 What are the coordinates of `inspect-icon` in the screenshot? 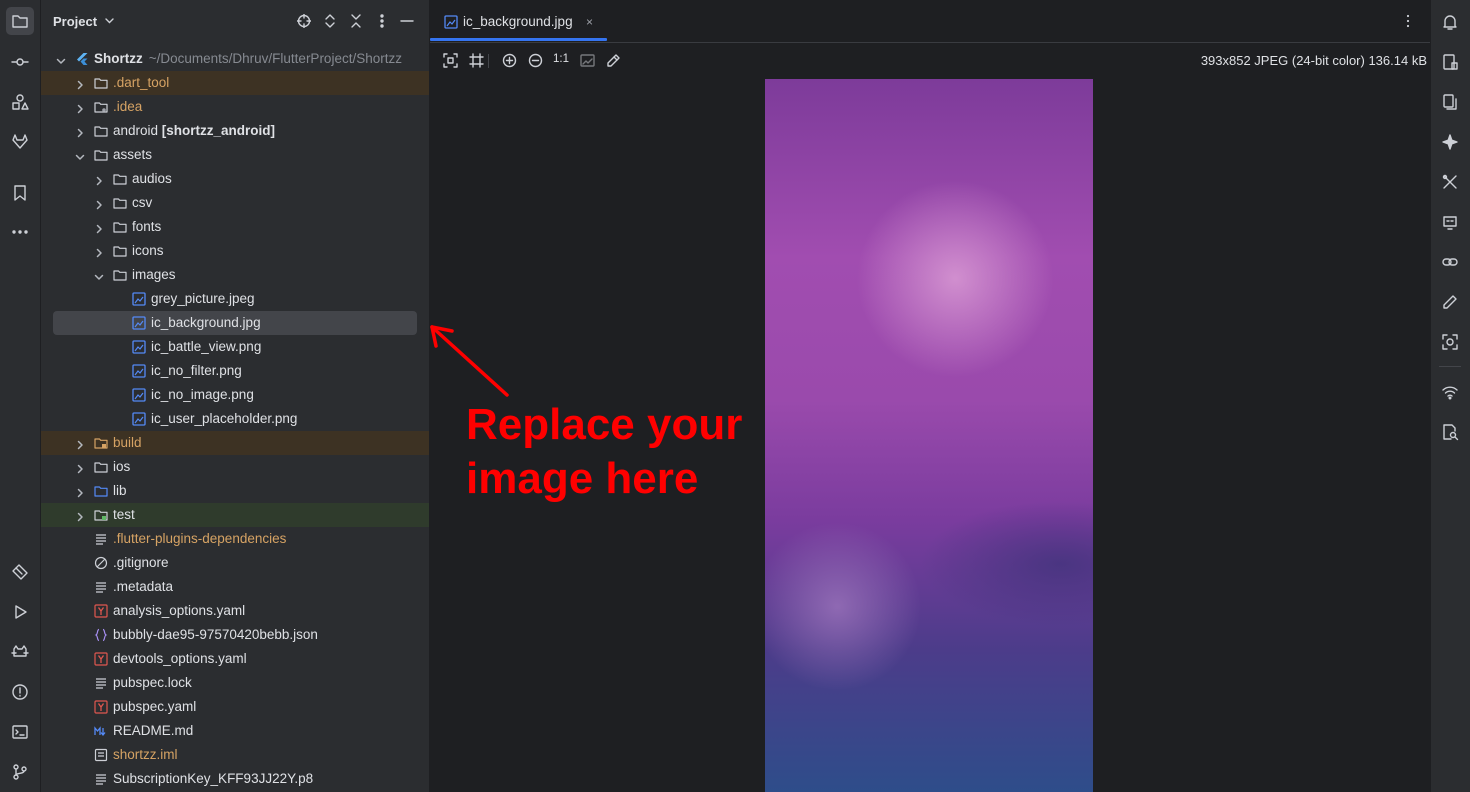 It's located at (1450, 342).